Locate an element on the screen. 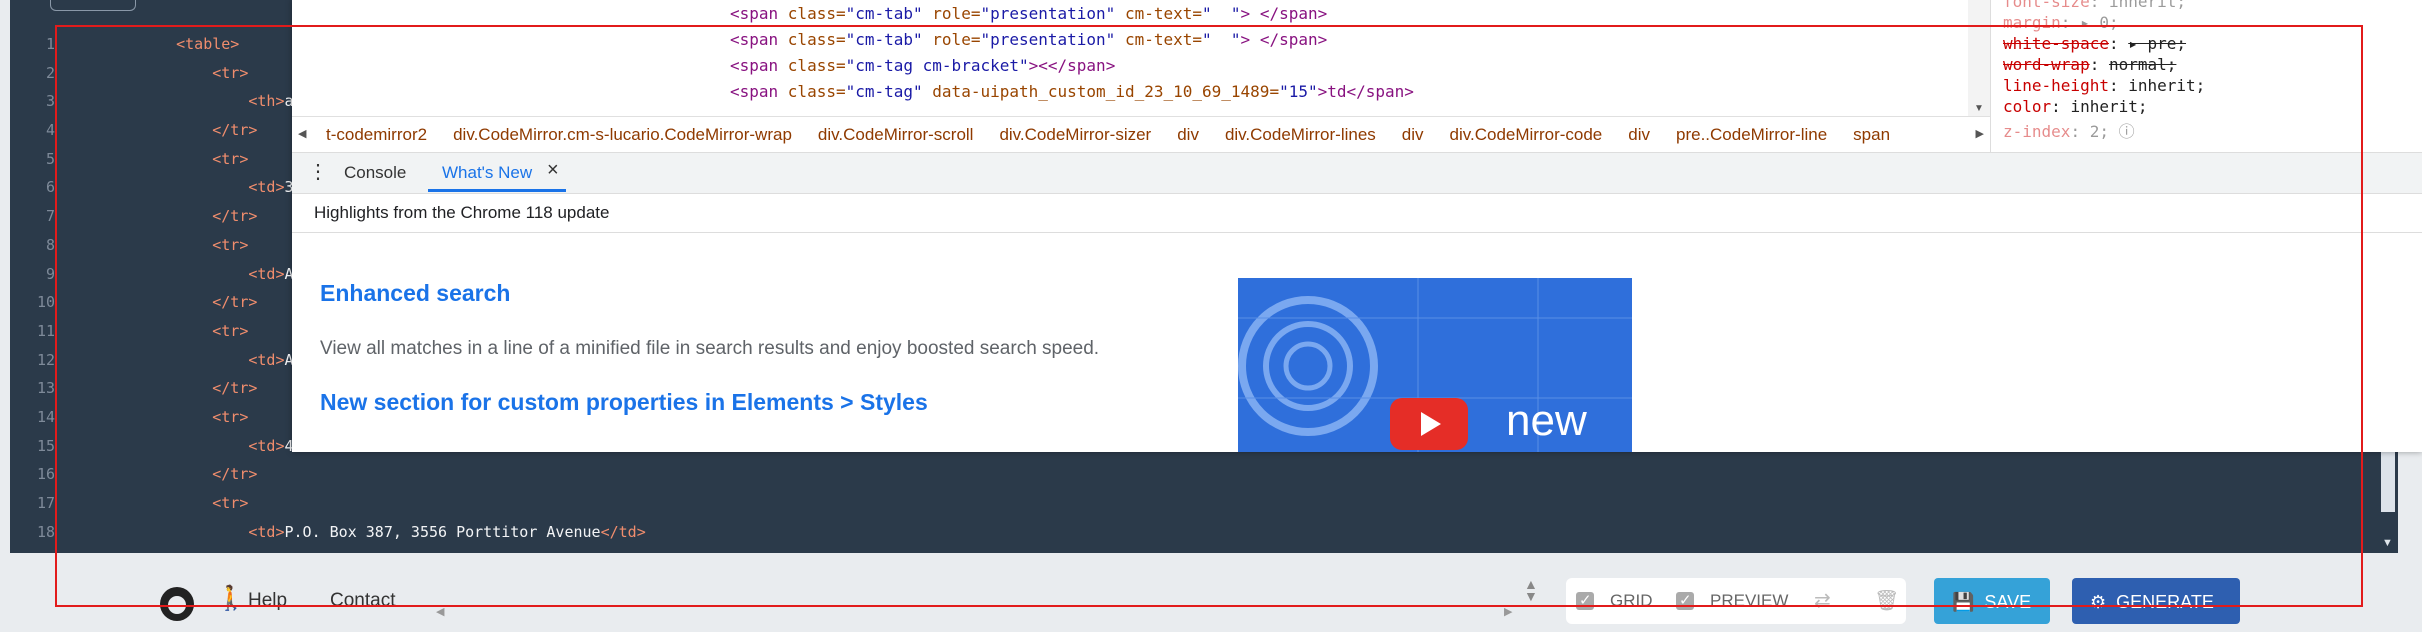 The height and width of the screenshot is (632, 2422). breadcrumb-item: t-codemirror2 is located at coordinates (376, 134).